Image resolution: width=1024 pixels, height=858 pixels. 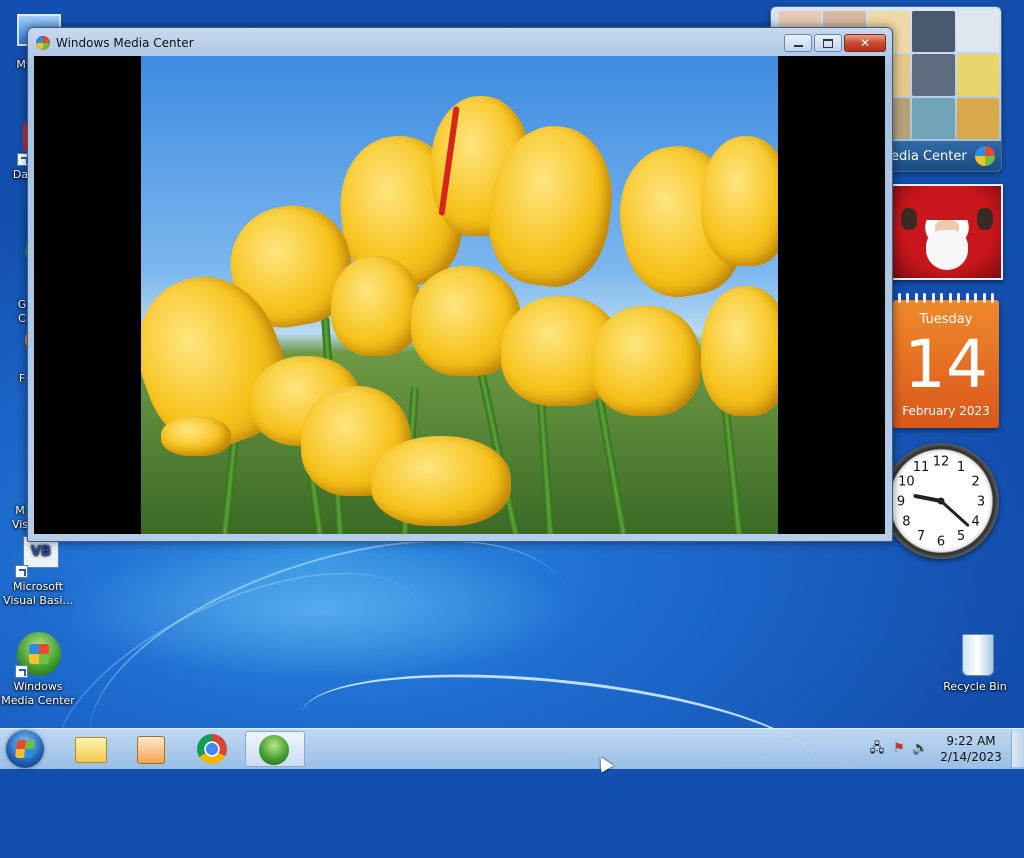 I want to click on slideshow-gadget, so click(x=947, y=232).